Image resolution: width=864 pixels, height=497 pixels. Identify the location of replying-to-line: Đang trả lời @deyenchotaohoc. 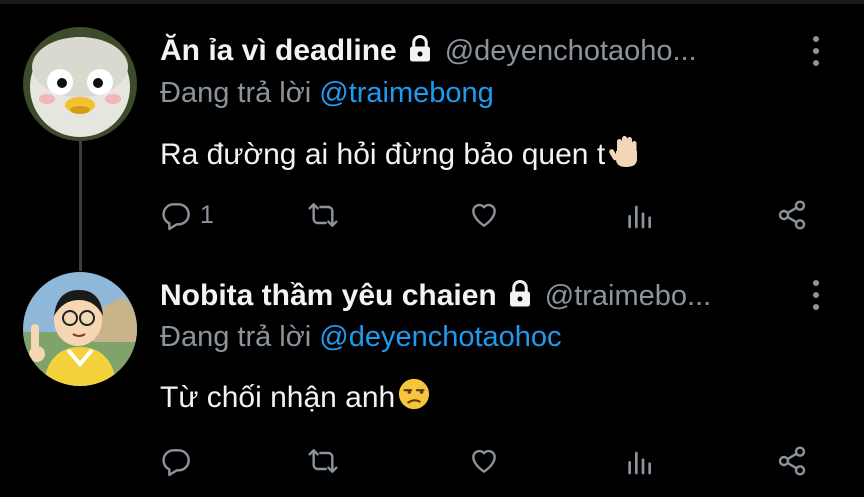
(361, 337).